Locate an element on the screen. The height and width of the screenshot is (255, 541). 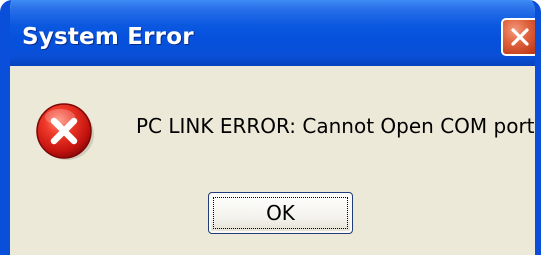
error-icon is located at coordinates (65, 131).